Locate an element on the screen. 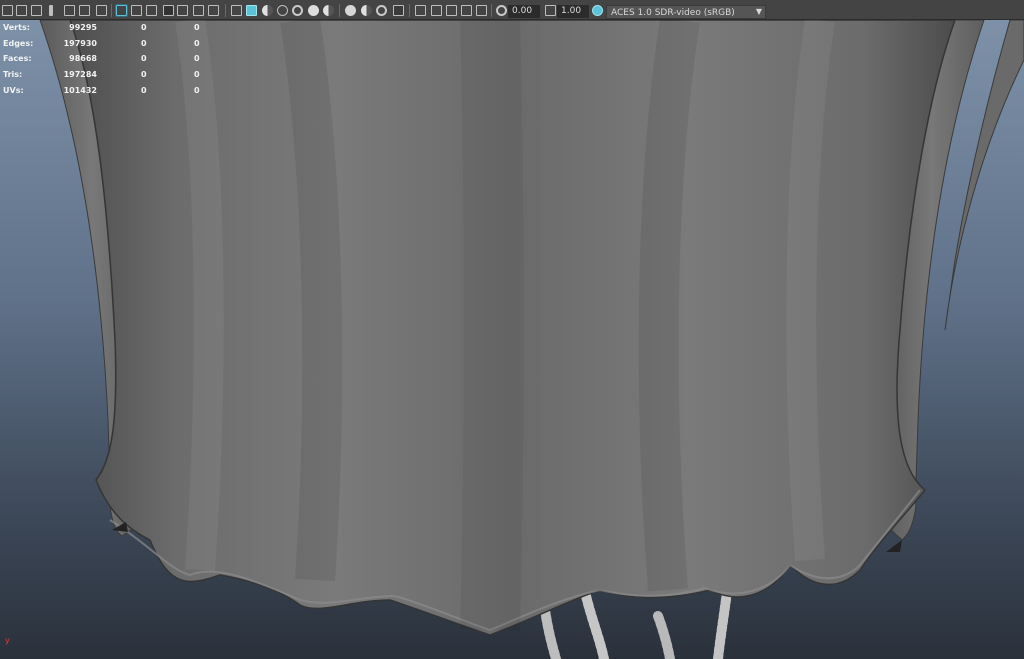 The image size is (1024, 659). rope-strands is located at coordinates (636, 623).